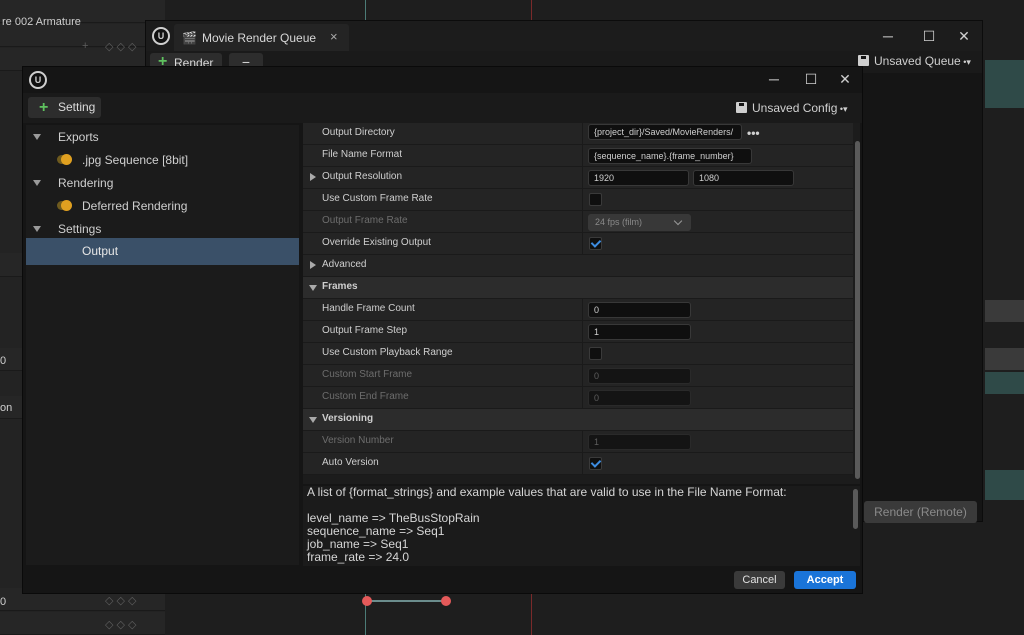 The width and height of the screenshot is (1024, 635). I want to click on prop-label: Use Custom Frame Rate, so click(377, 198).